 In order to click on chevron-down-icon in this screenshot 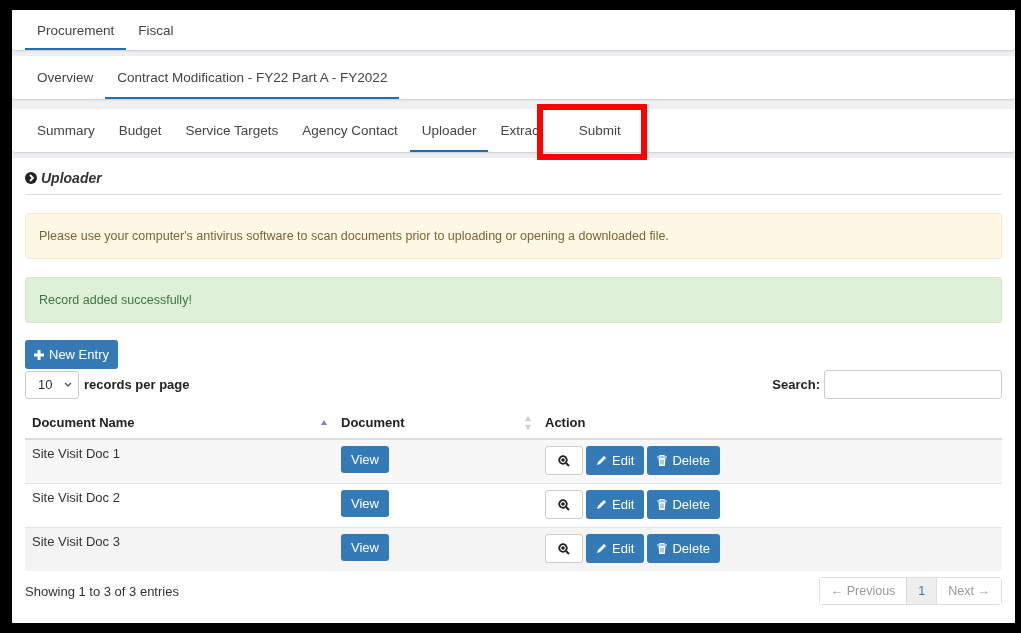, I will do `click(68, 384)`.